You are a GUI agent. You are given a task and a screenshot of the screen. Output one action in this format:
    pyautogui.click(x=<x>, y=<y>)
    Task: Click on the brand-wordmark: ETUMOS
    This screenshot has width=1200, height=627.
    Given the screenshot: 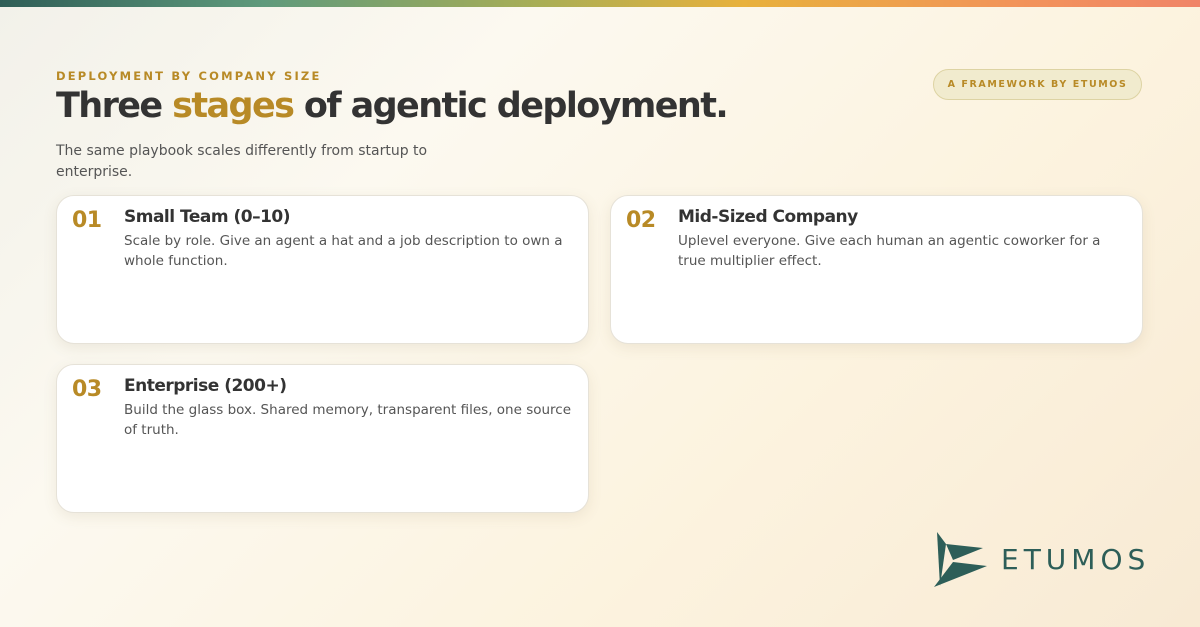 What is the action you would take?
    pyautogui.click(x=1076, y=559)
    